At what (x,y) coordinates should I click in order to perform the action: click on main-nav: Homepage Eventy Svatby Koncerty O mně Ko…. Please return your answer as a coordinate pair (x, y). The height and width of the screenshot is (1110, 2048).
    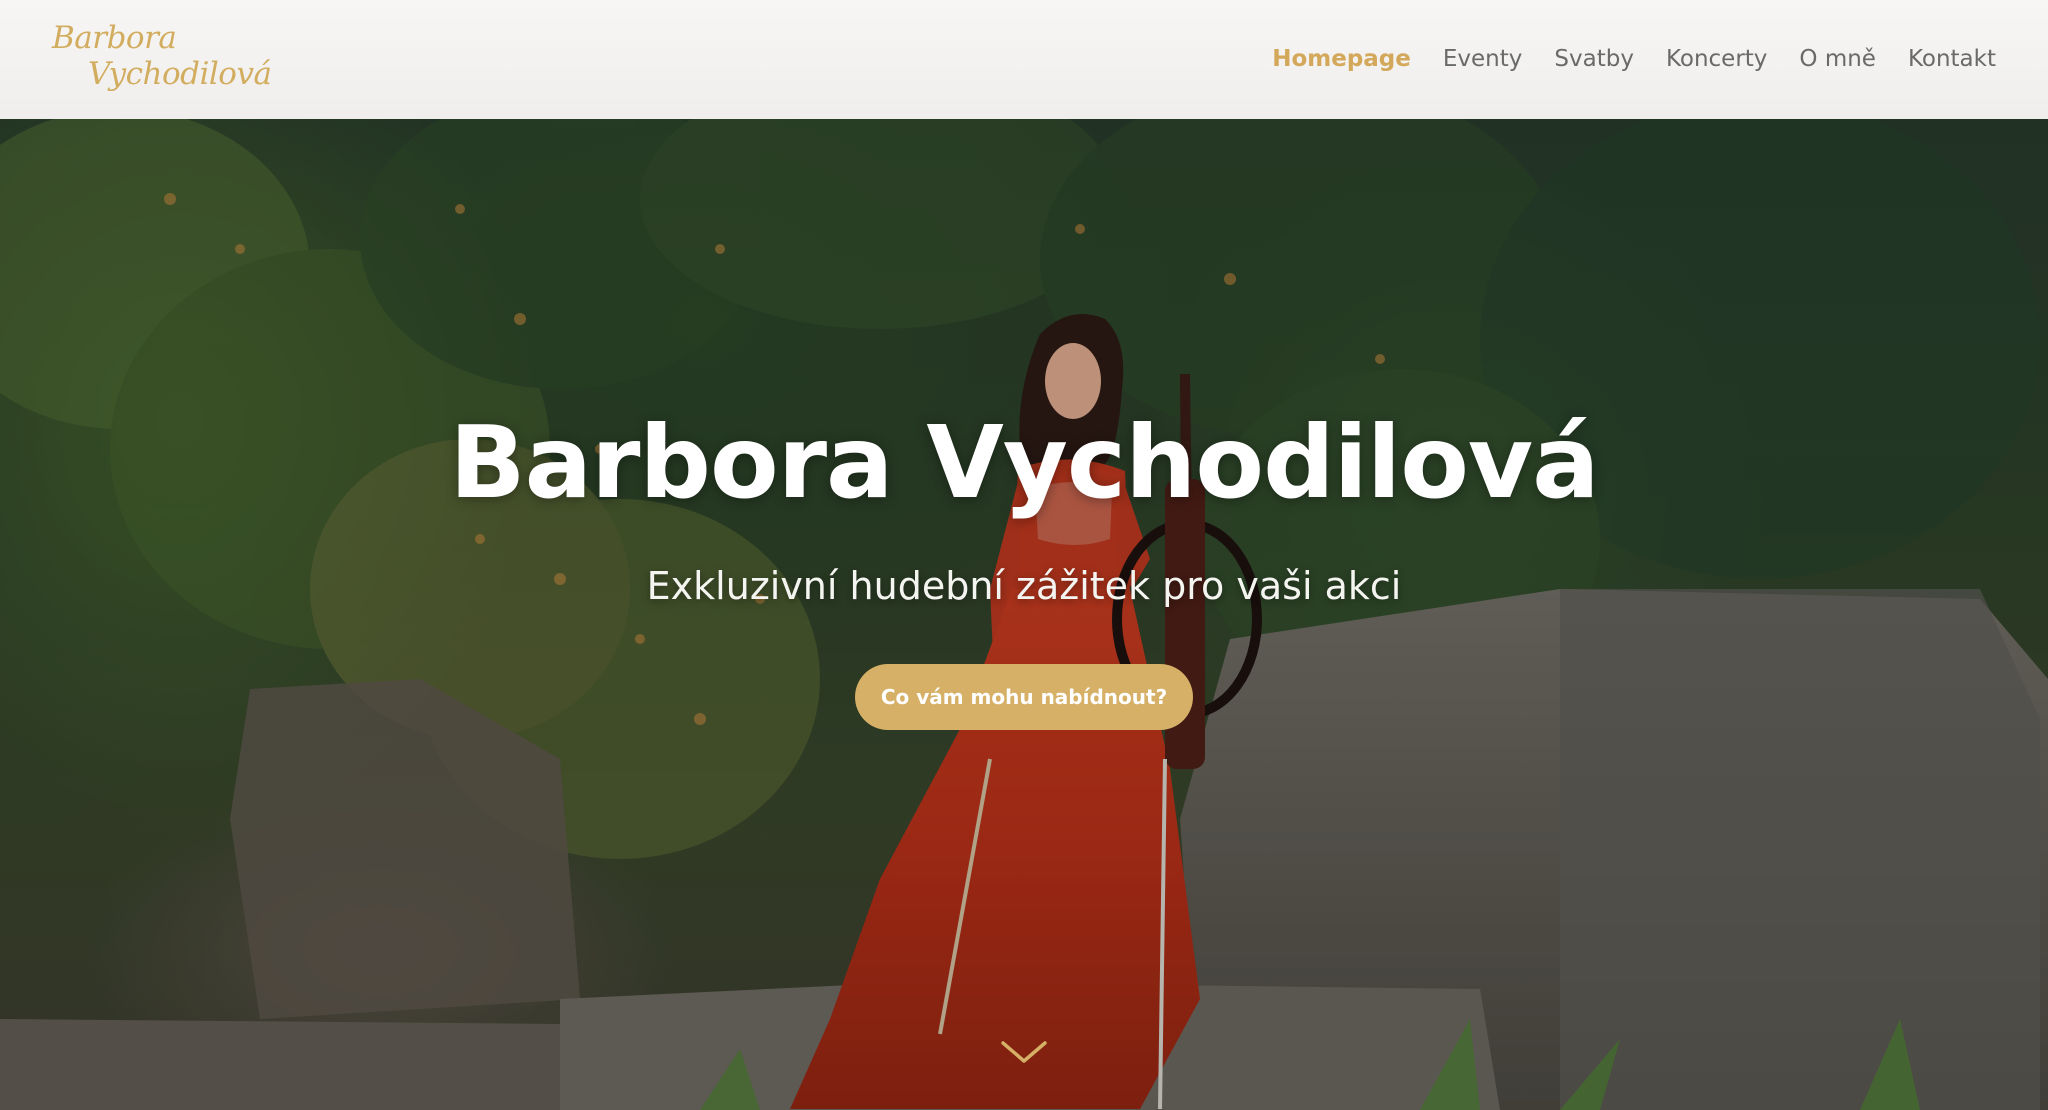
    Looking at the image, I should click on (1618, 59).